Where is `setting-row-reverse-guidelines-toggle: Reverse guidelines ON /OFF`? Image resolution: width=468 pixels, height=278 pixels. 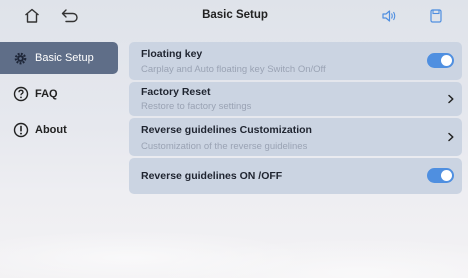
setting-row-reverse-guidelines-toggle: Reverse guidelines ON /OFF is located at coordinates (295, 176).